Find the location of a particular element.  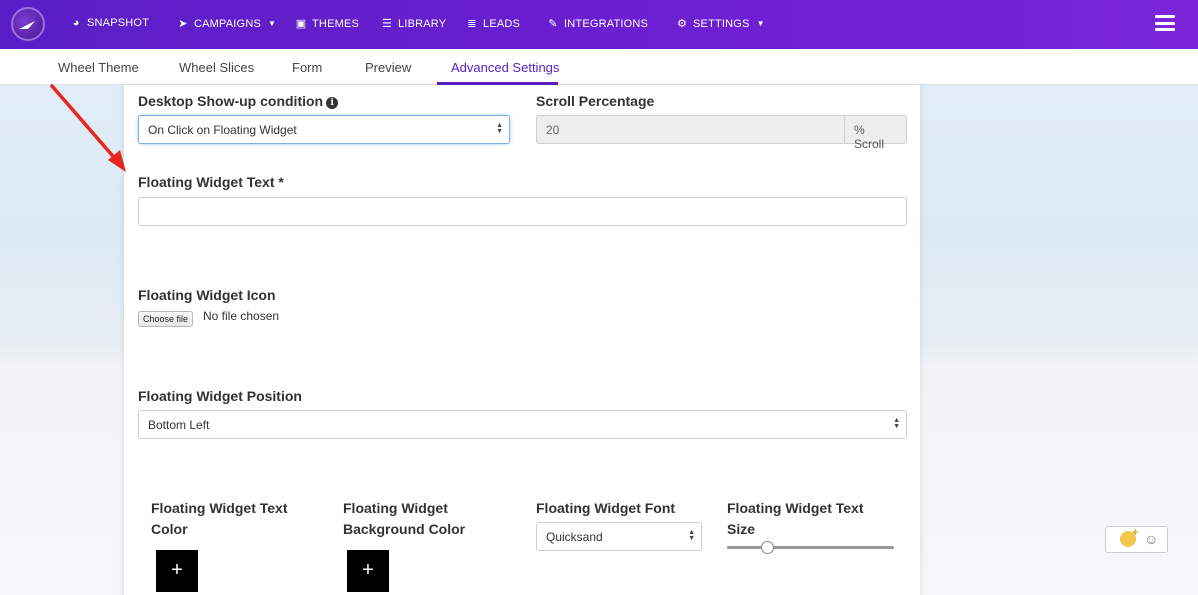

plus-icon: + is located at coordinates (1135, 533).